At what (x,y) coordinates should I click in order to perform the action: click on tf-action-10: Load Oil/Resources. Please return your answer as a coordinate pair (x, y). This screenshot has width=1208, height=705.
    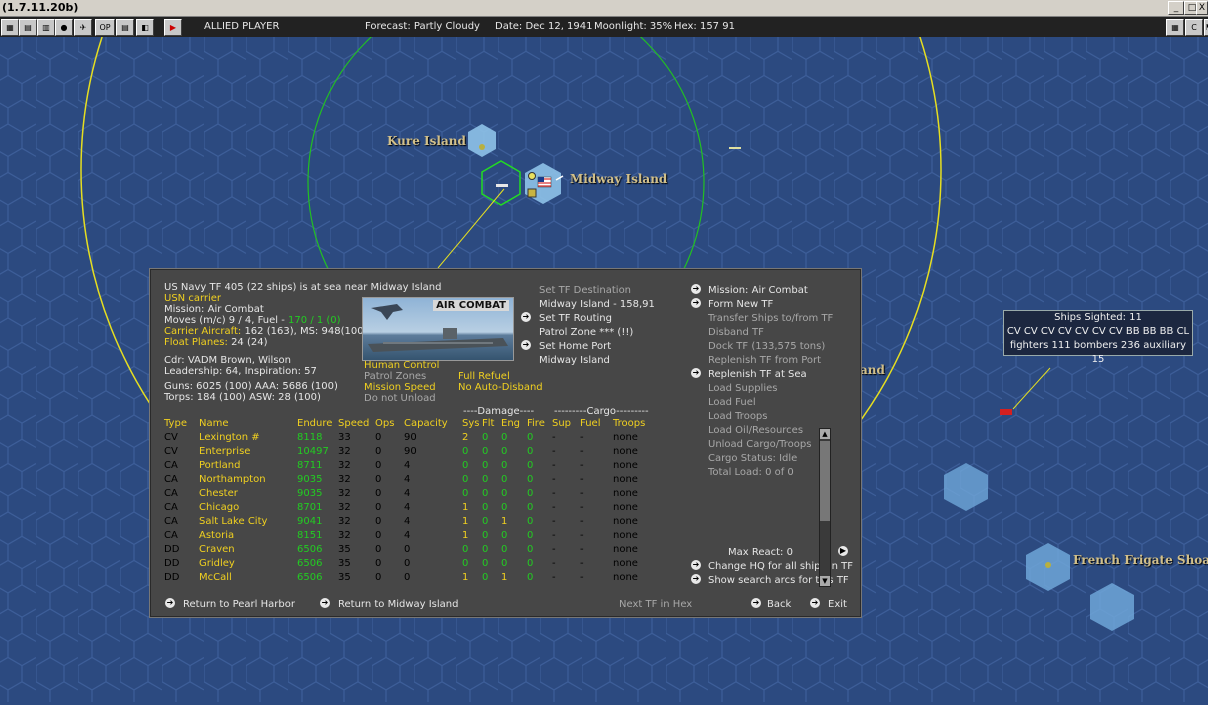
    Looking at the image, I should click on (755, 431).